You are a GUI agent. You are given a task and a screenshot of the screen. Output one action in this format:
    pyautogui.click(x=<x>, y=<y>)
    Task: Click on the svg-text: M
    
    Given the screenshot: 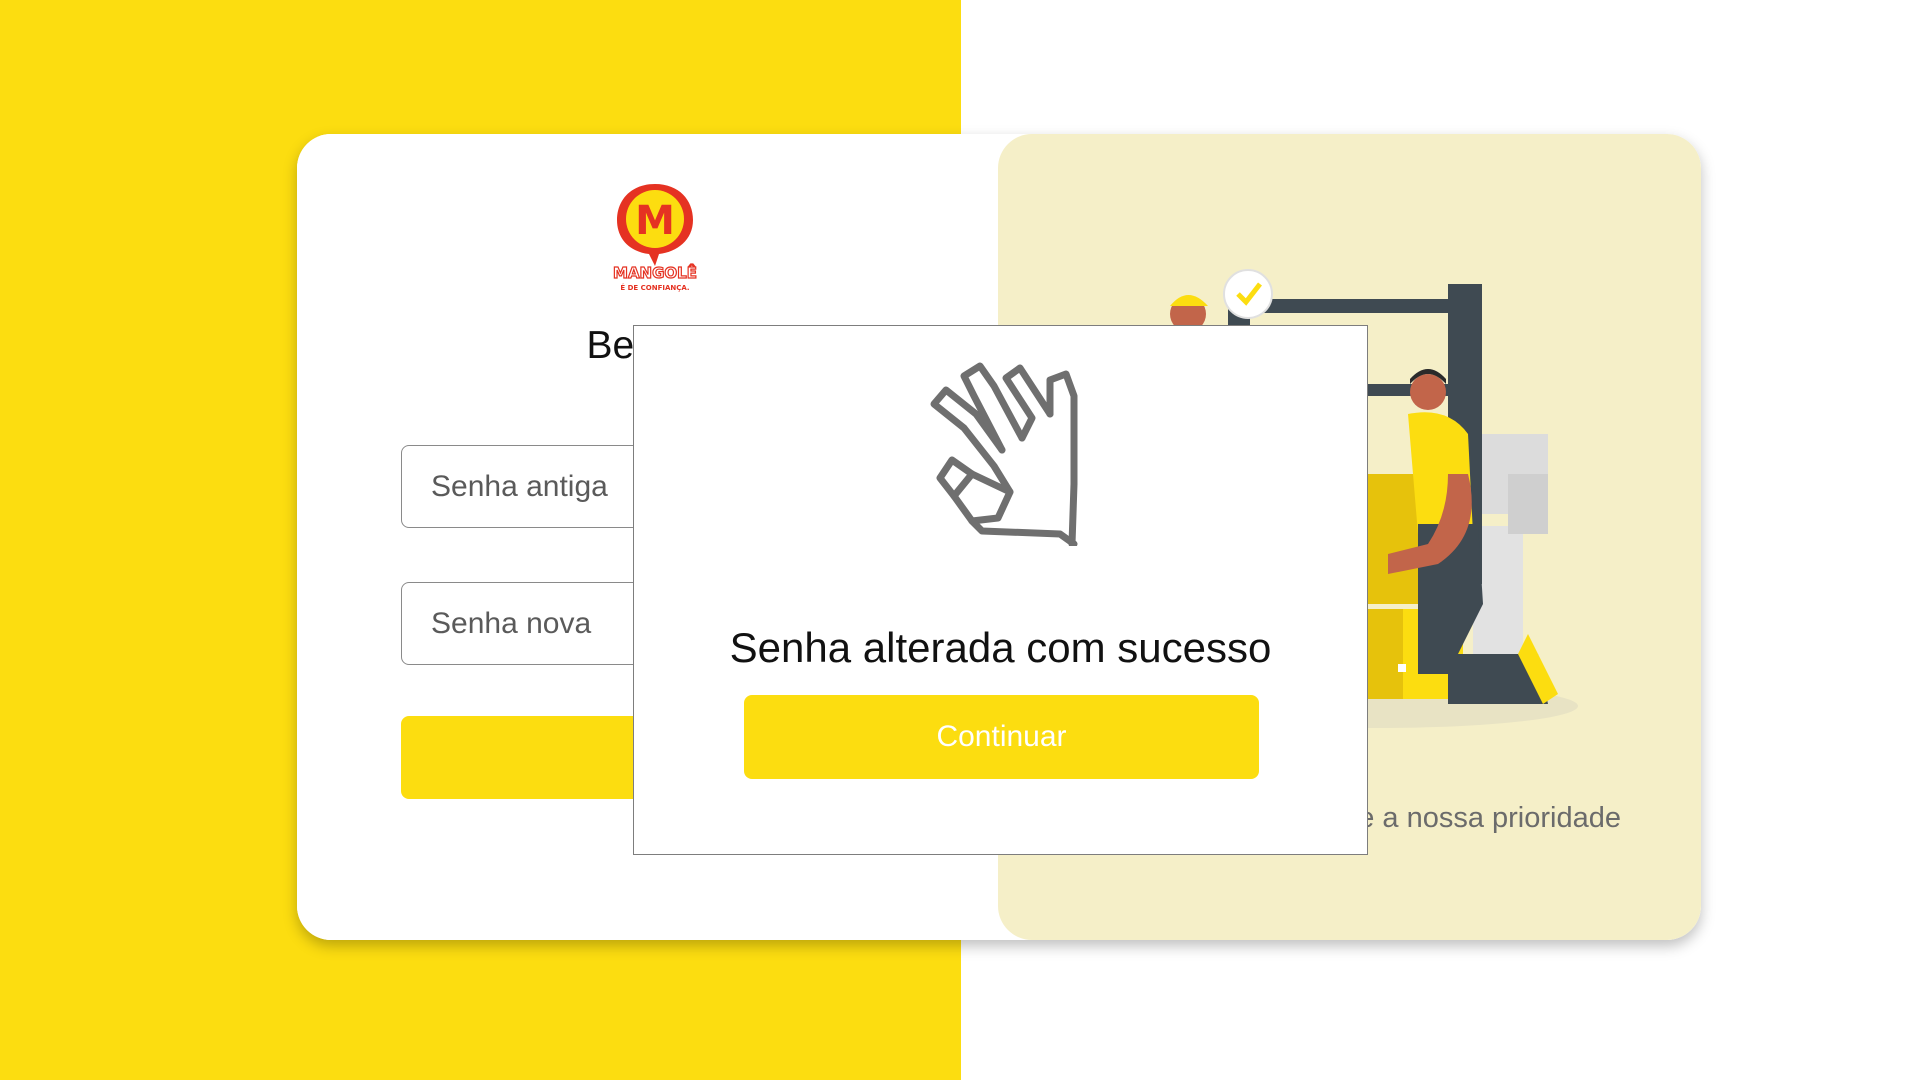 What is the action you would take?
    pyautogui.click(x=655, y=221)
    